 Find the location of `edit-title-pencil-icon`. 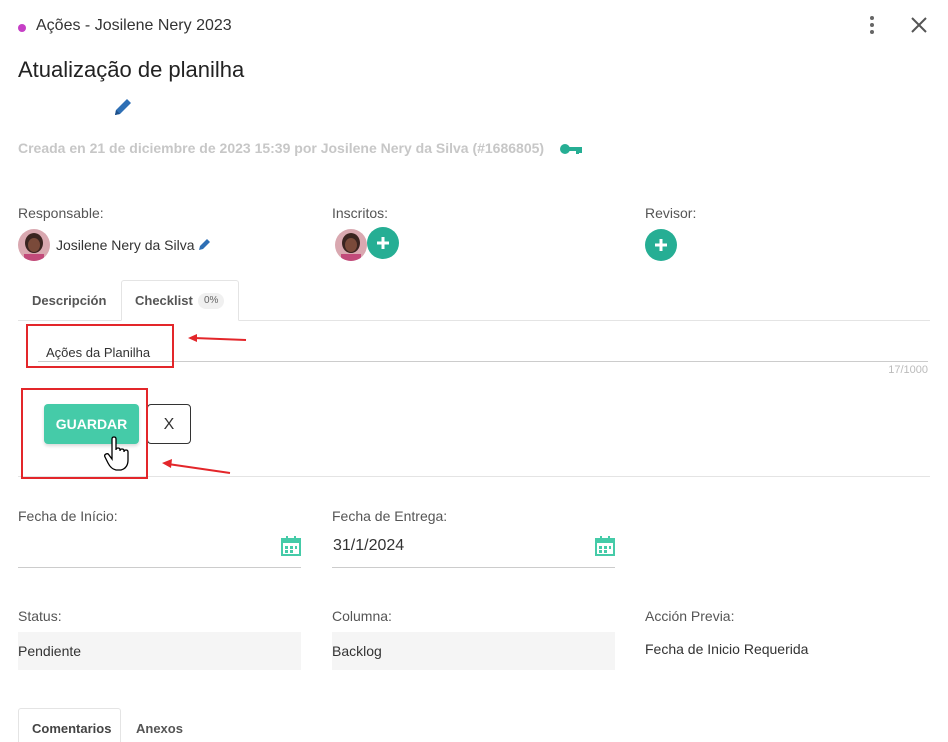

edit-title-pencil-icon is located at coordinates (123, 107).